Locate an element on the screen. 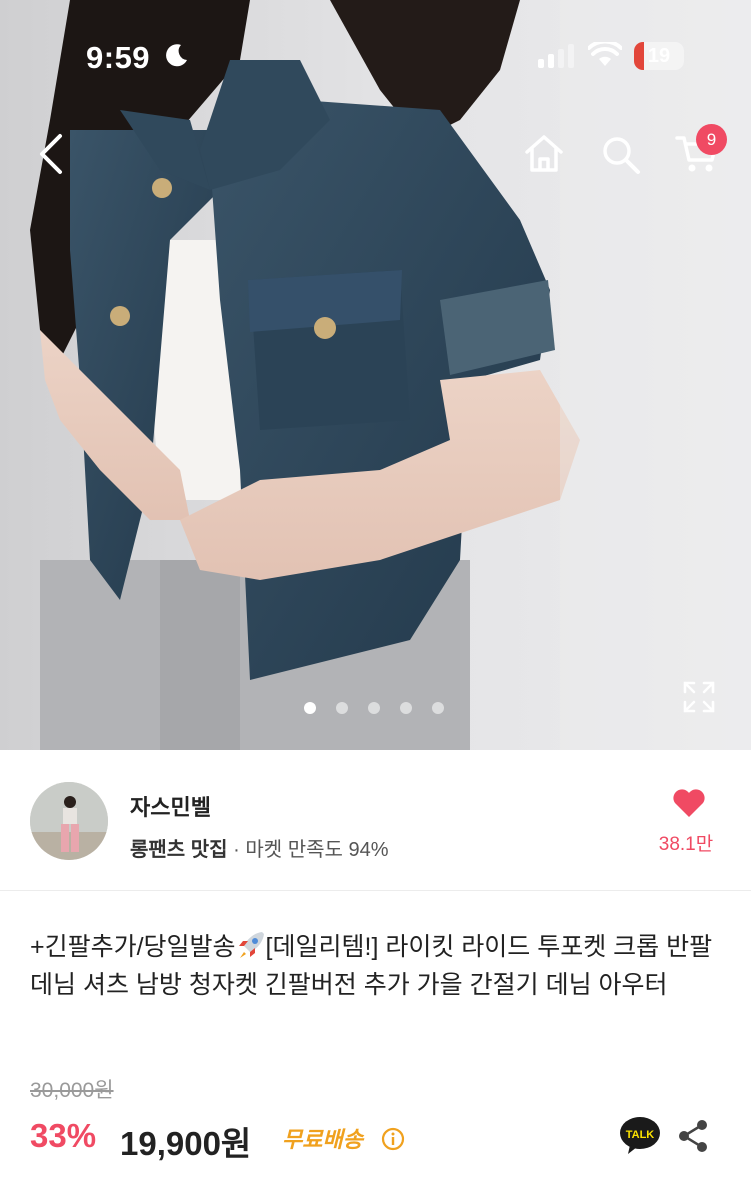 This screenshot has width=751, height=1200. seller-name: 자스민벨 is located at coordinates (170, 806).